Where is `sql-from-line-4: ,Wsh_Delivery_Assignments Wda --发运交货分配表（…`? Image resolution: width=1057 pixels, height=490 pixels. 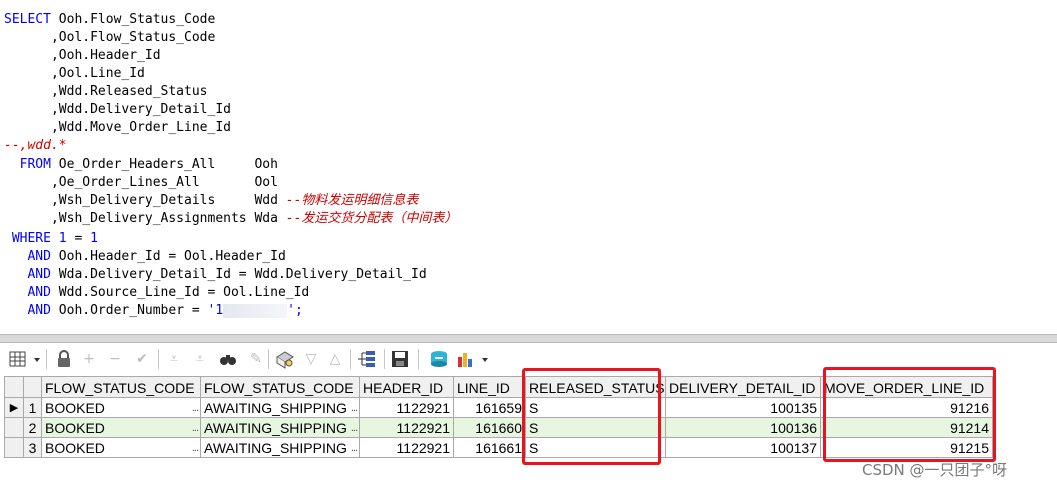 sql-from-line-4: ,Wsh_Delivery_Assignments Wda --发运交货分配表（… is located at coordinates (230, 219).